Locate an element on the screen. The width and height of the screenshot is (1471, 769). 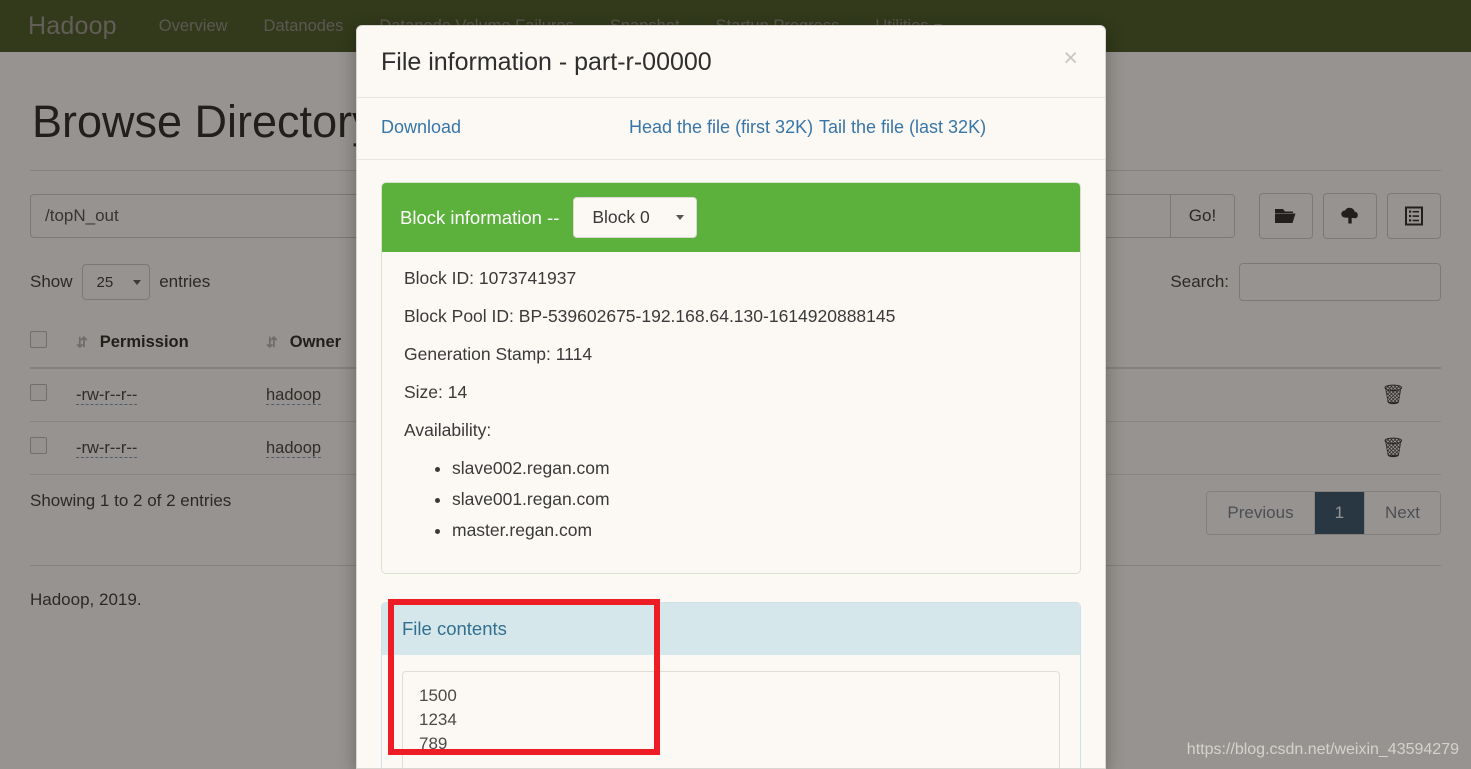
head-file-link: Head the file (first 32K) is located at coordinates (724, 127).